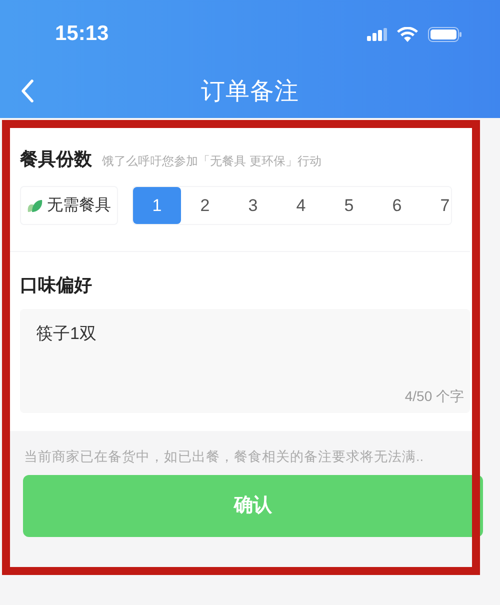 This screenshot has width=500, height=605. Describe the element at coordinates (56, 159) in the screenshot. I see `section-title: 餐具份数` at that location.